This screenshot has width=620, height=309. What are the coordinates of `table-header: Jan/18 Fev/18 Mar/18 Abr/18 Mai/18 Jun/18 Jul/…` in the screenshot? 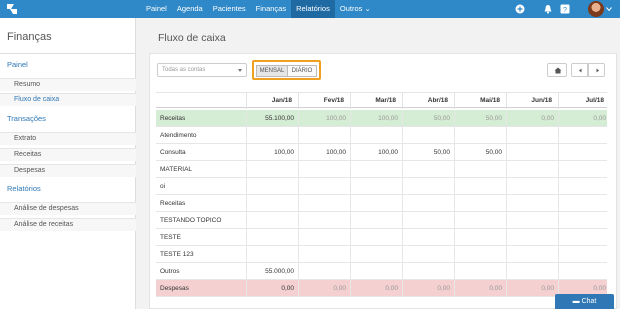 It's located at (383, 100).